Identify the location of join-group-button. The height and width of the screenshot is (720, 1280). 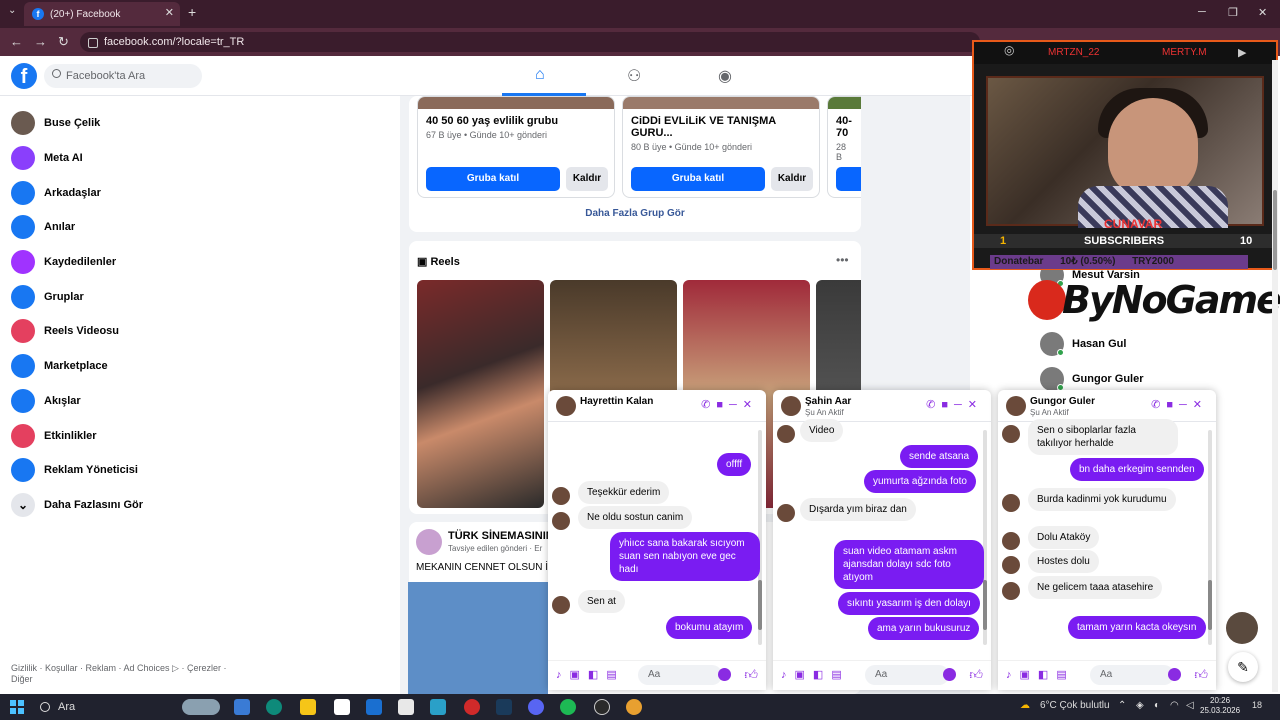
(848, 179).